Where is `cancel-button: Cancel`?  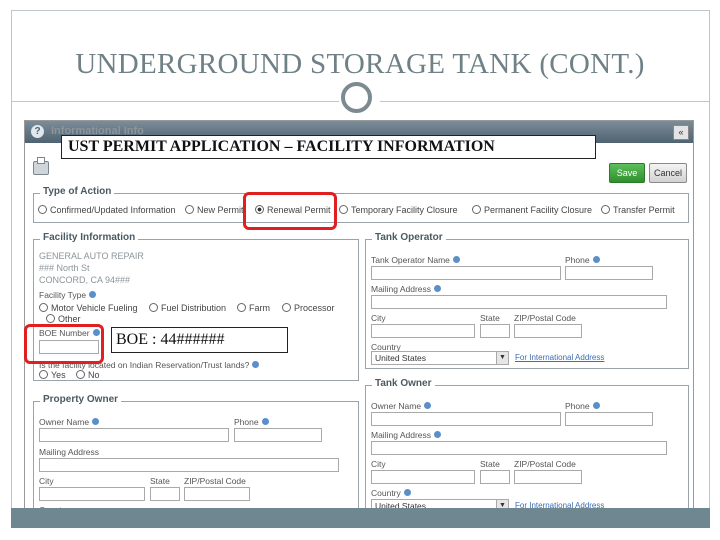 cancel-button: Cancel is located at coordinates (668, 173).